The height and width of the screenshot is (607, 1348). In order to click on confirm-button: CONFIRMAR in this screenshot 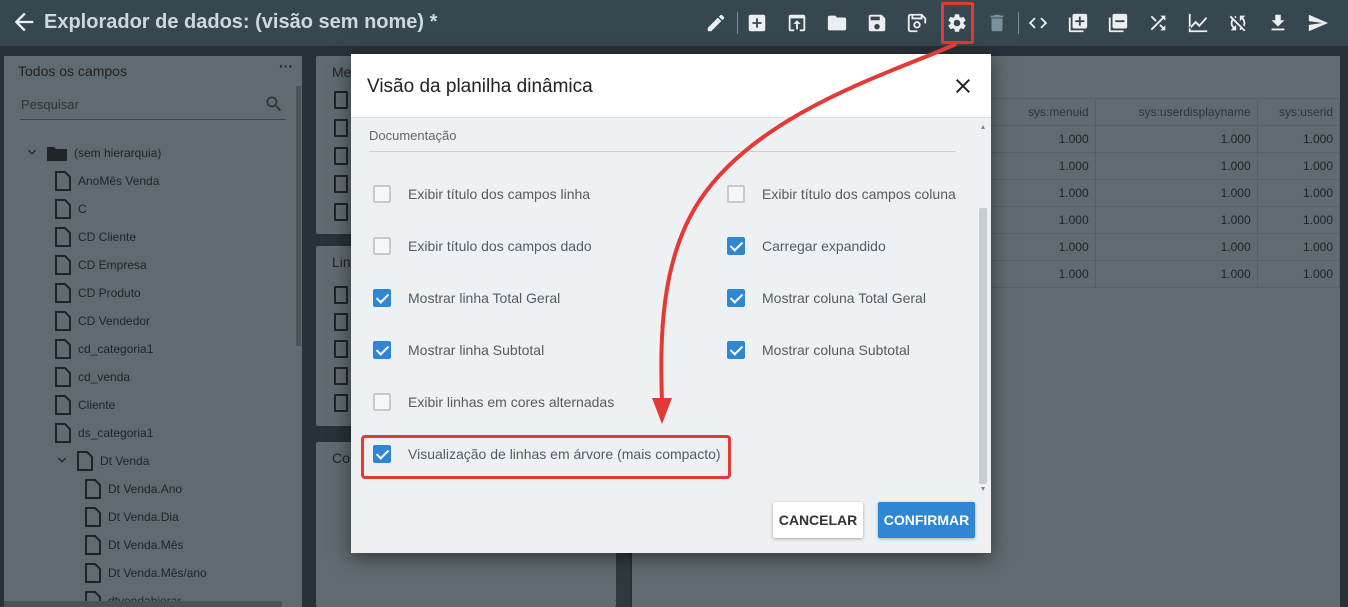, I will do `click(926, 520)`.